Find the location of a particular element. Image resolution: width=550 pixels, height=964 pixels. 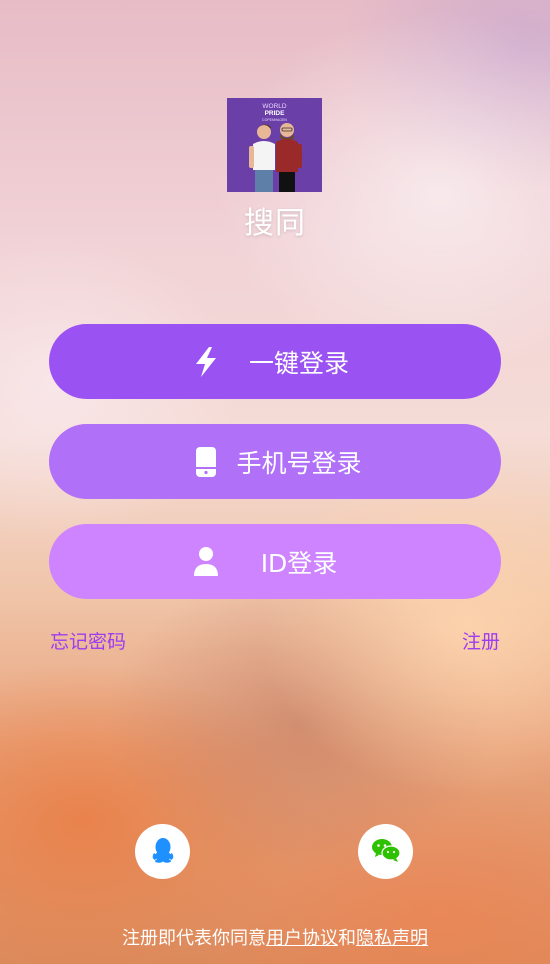

terms-text: 注册即代表你同意用户协议和隐私声明 is located at coordinates (275, 937).